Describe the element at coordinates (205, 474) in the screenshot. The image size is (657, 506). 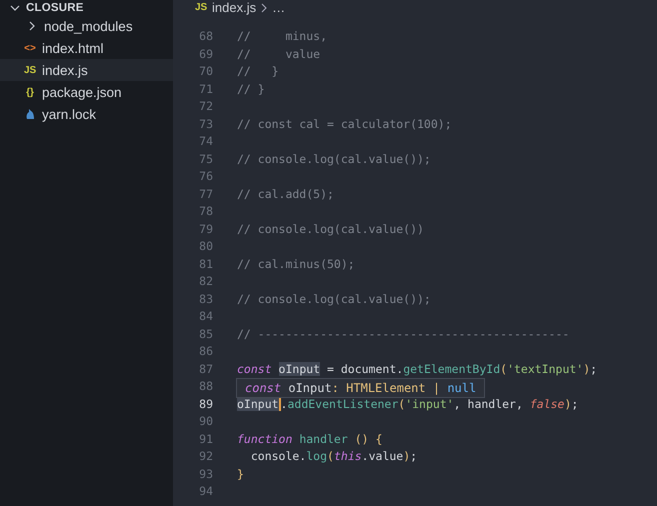
I see `line-number: 93` at that location.